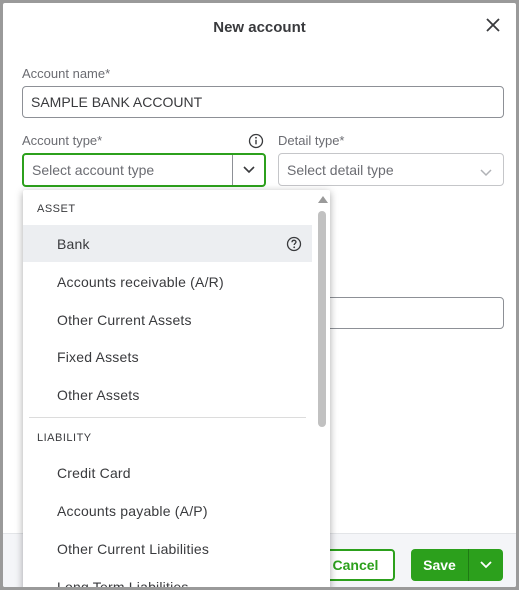  I want to click on account-type-dropdown-button, so click(248, 170).